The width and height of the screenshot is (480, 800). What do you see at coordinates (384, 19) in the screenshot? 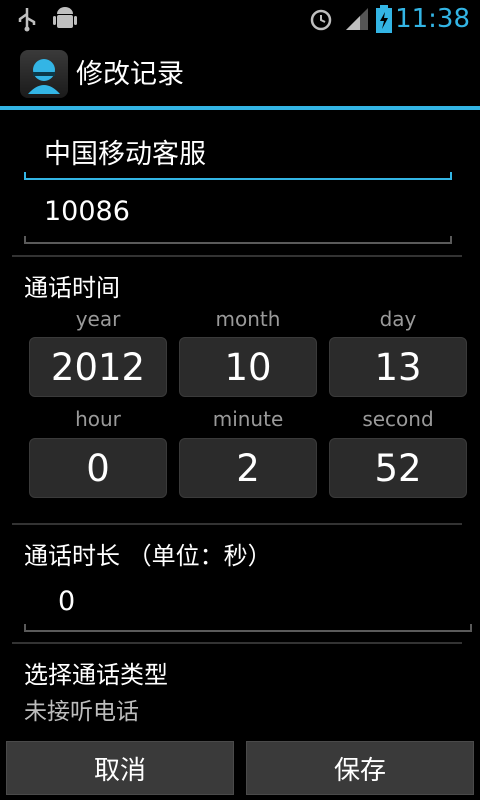
I see `battery-charging-icon` at bounding box center [384, 19].